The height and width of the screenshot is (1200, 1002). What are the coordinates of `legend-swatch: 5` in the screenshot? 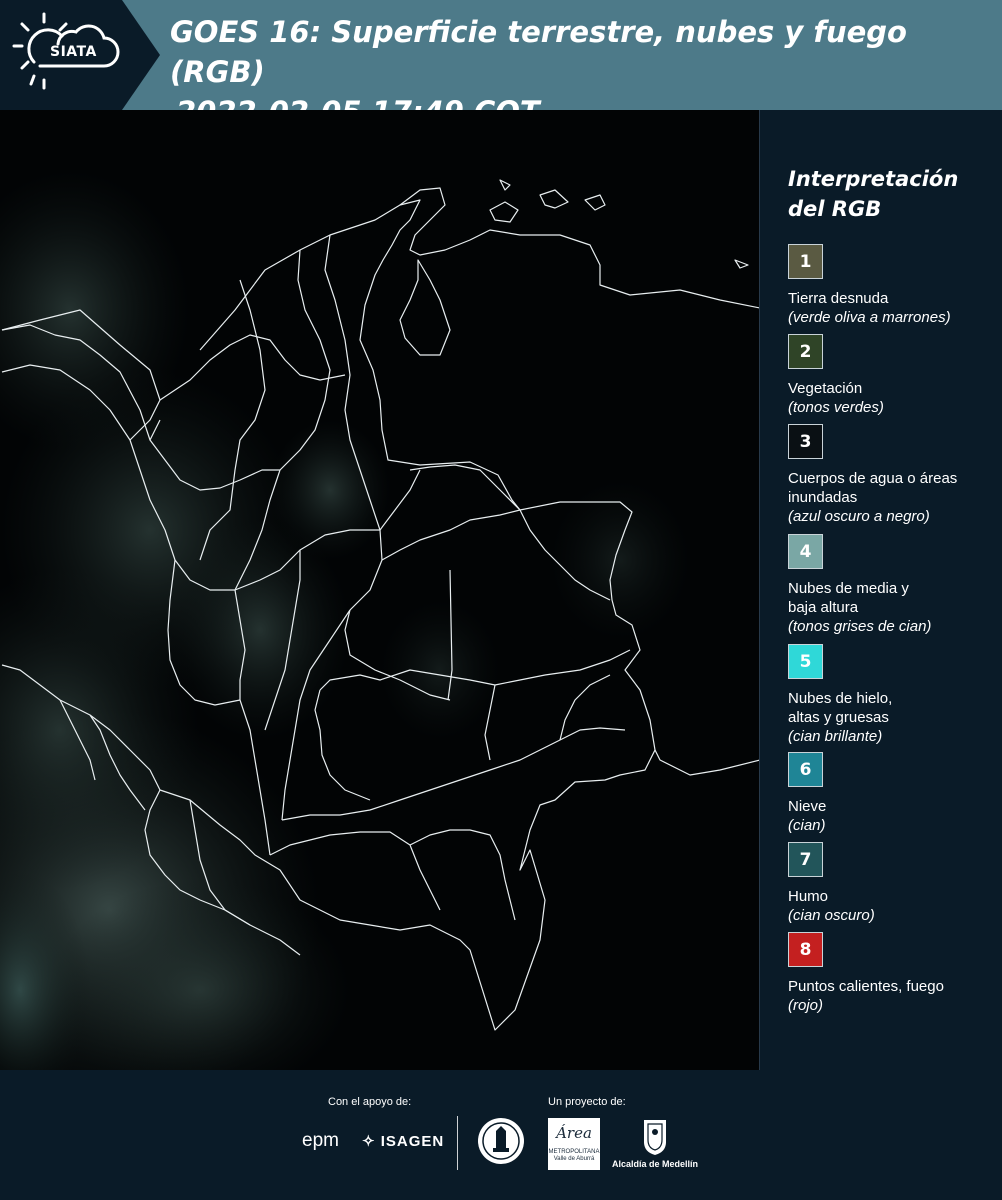 It's located at (805, 661).